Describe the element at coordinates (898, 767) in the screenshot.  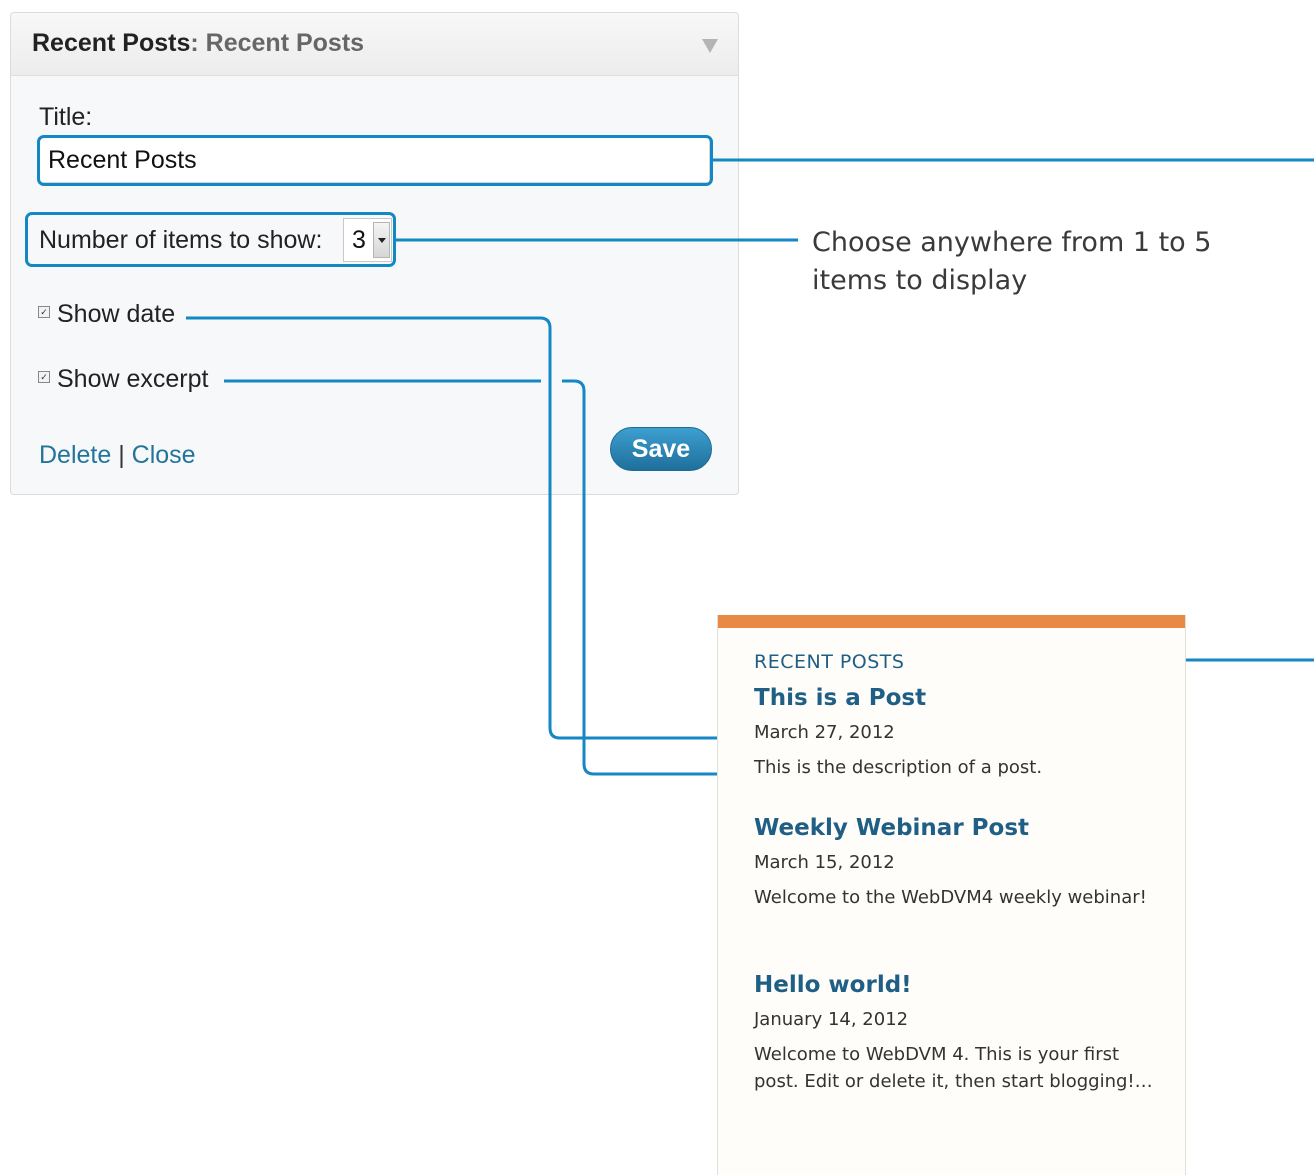
I see `post-excerpt: This is the description of a post.` at that location.